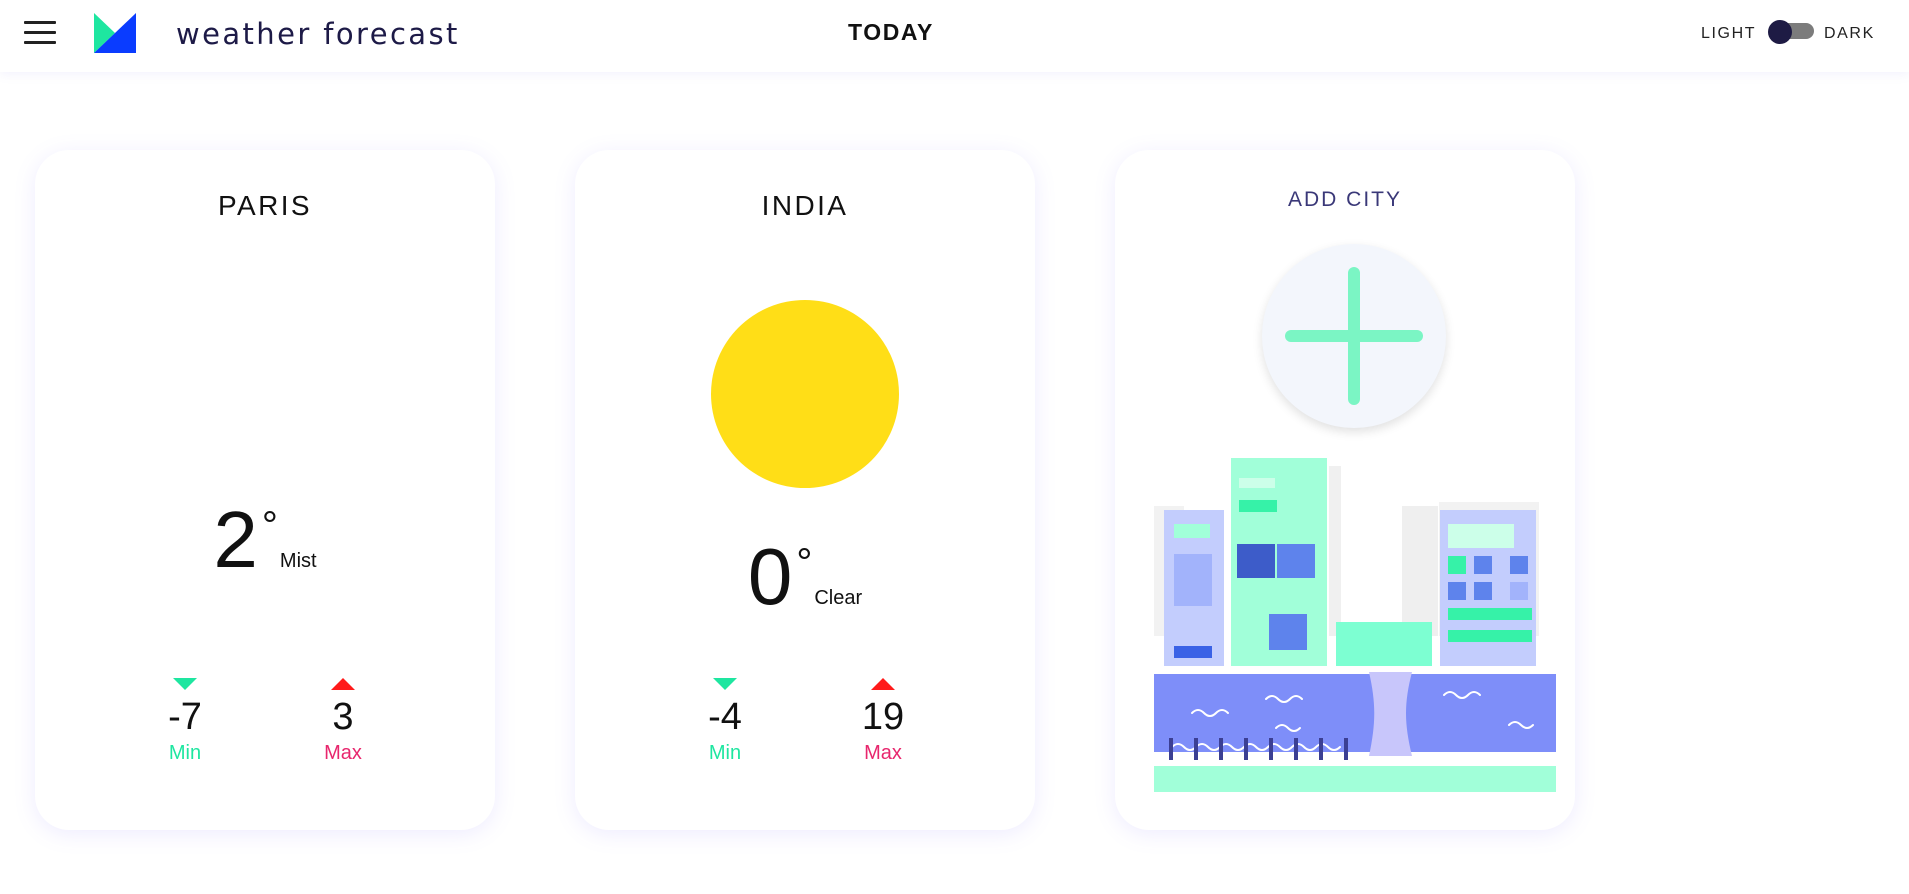 The width and height of the screenshot is (1909, 894). I want to click on temperature-display: 0 °Clear, so click(805, 577).